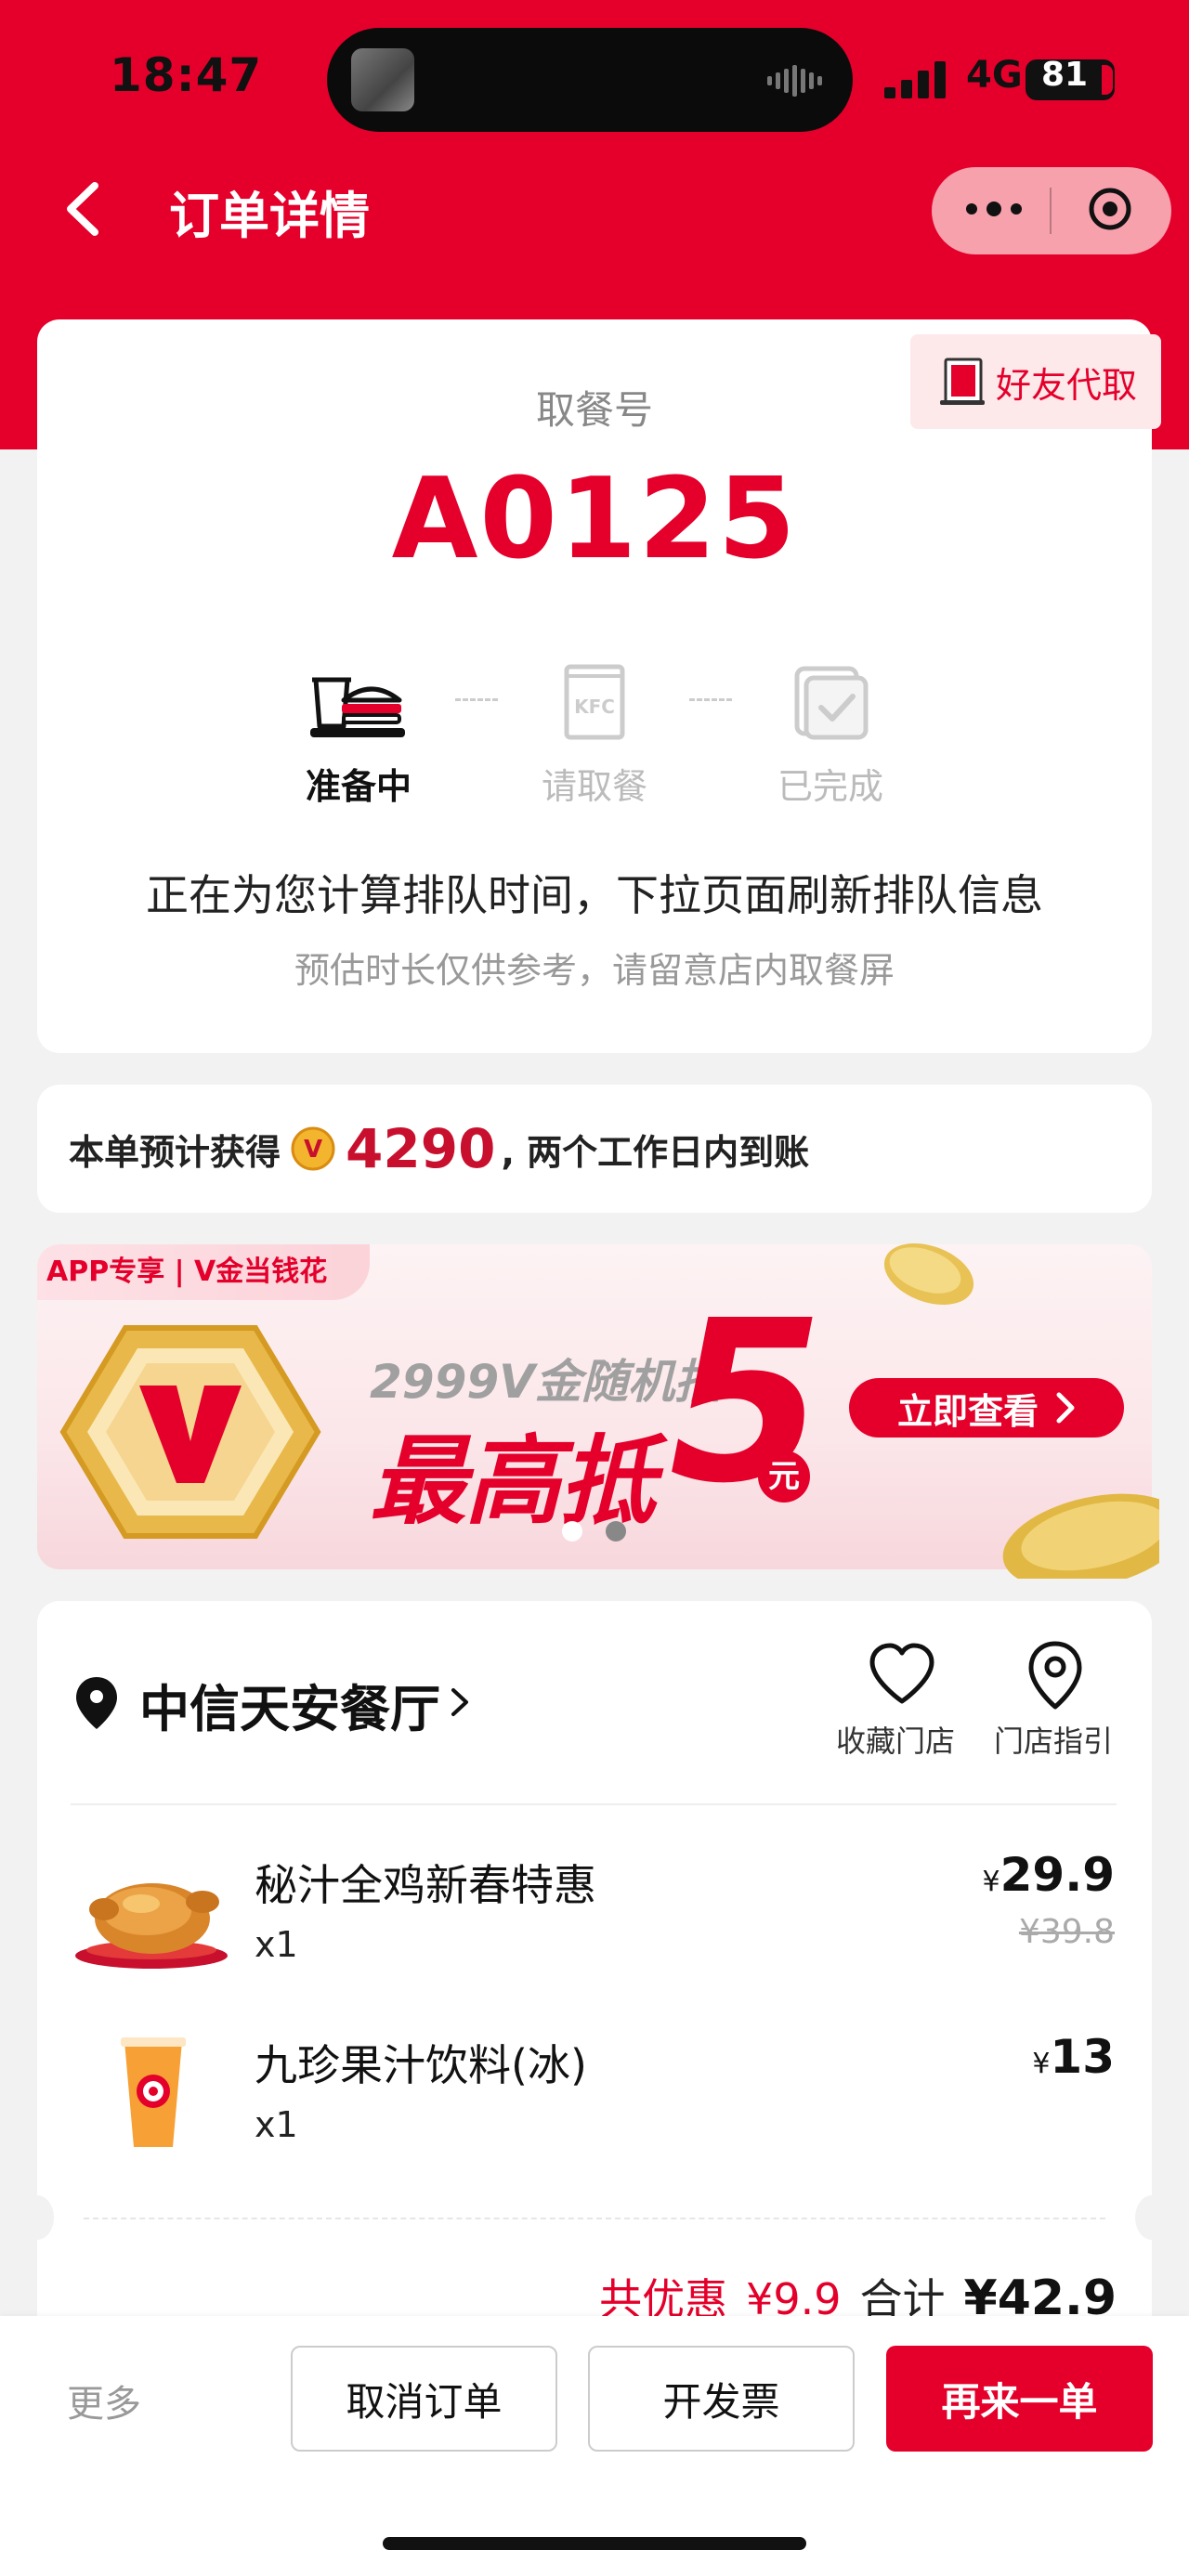 The height and width of the screenshot is (2576, 1189). Describe the element at coordinates (995, 75) in the screenshot. I see `network-type: 4G` at that location.